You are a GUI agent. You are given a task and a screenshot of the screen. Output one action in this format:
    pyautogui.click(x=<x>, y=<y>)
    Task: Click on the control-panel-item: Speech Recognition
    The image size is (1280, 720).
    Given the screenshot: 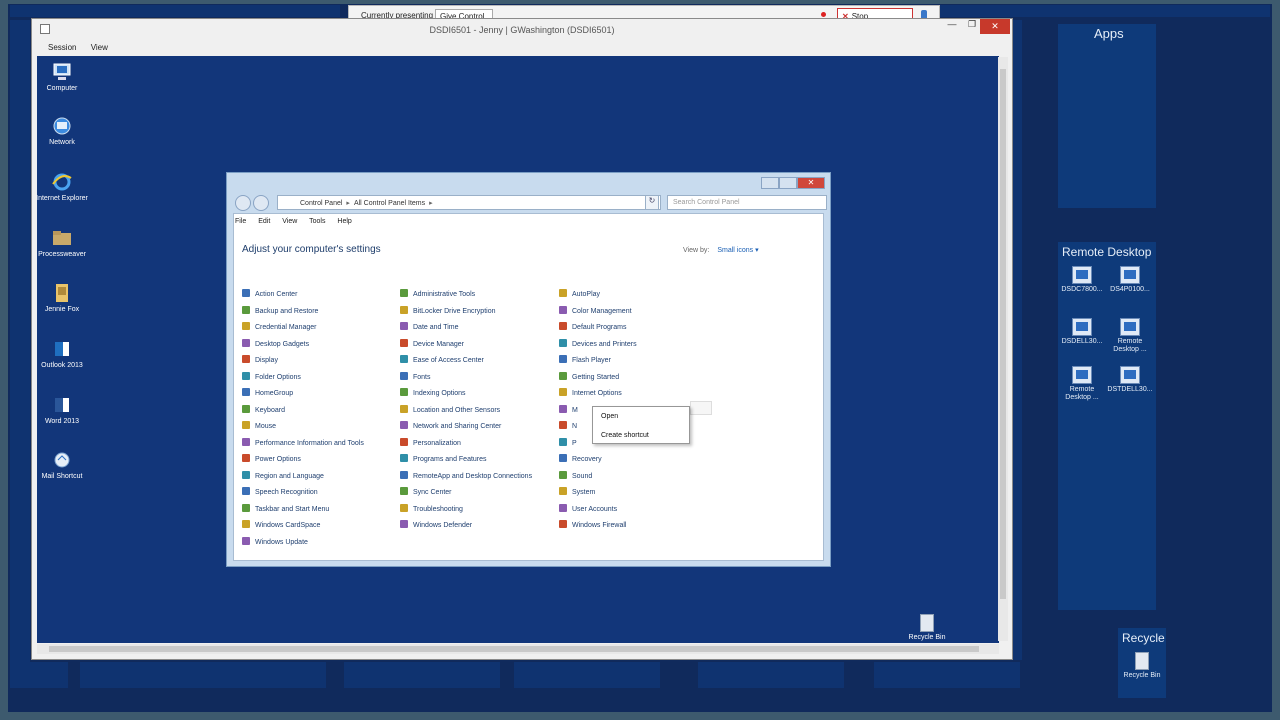 What is the action you would take?
    pyautogui.click(x=280, y=492)
    